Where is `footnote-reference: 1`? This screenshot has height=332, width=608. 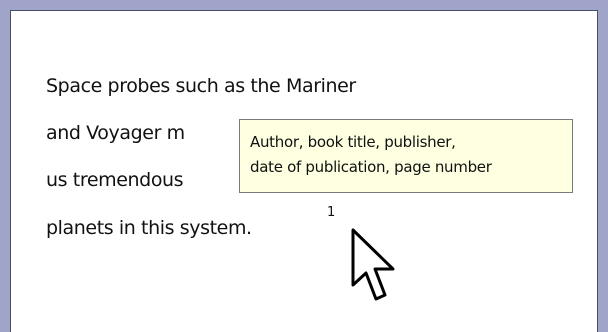 footnote-reference: 1 is located at coordinates (331, 212).